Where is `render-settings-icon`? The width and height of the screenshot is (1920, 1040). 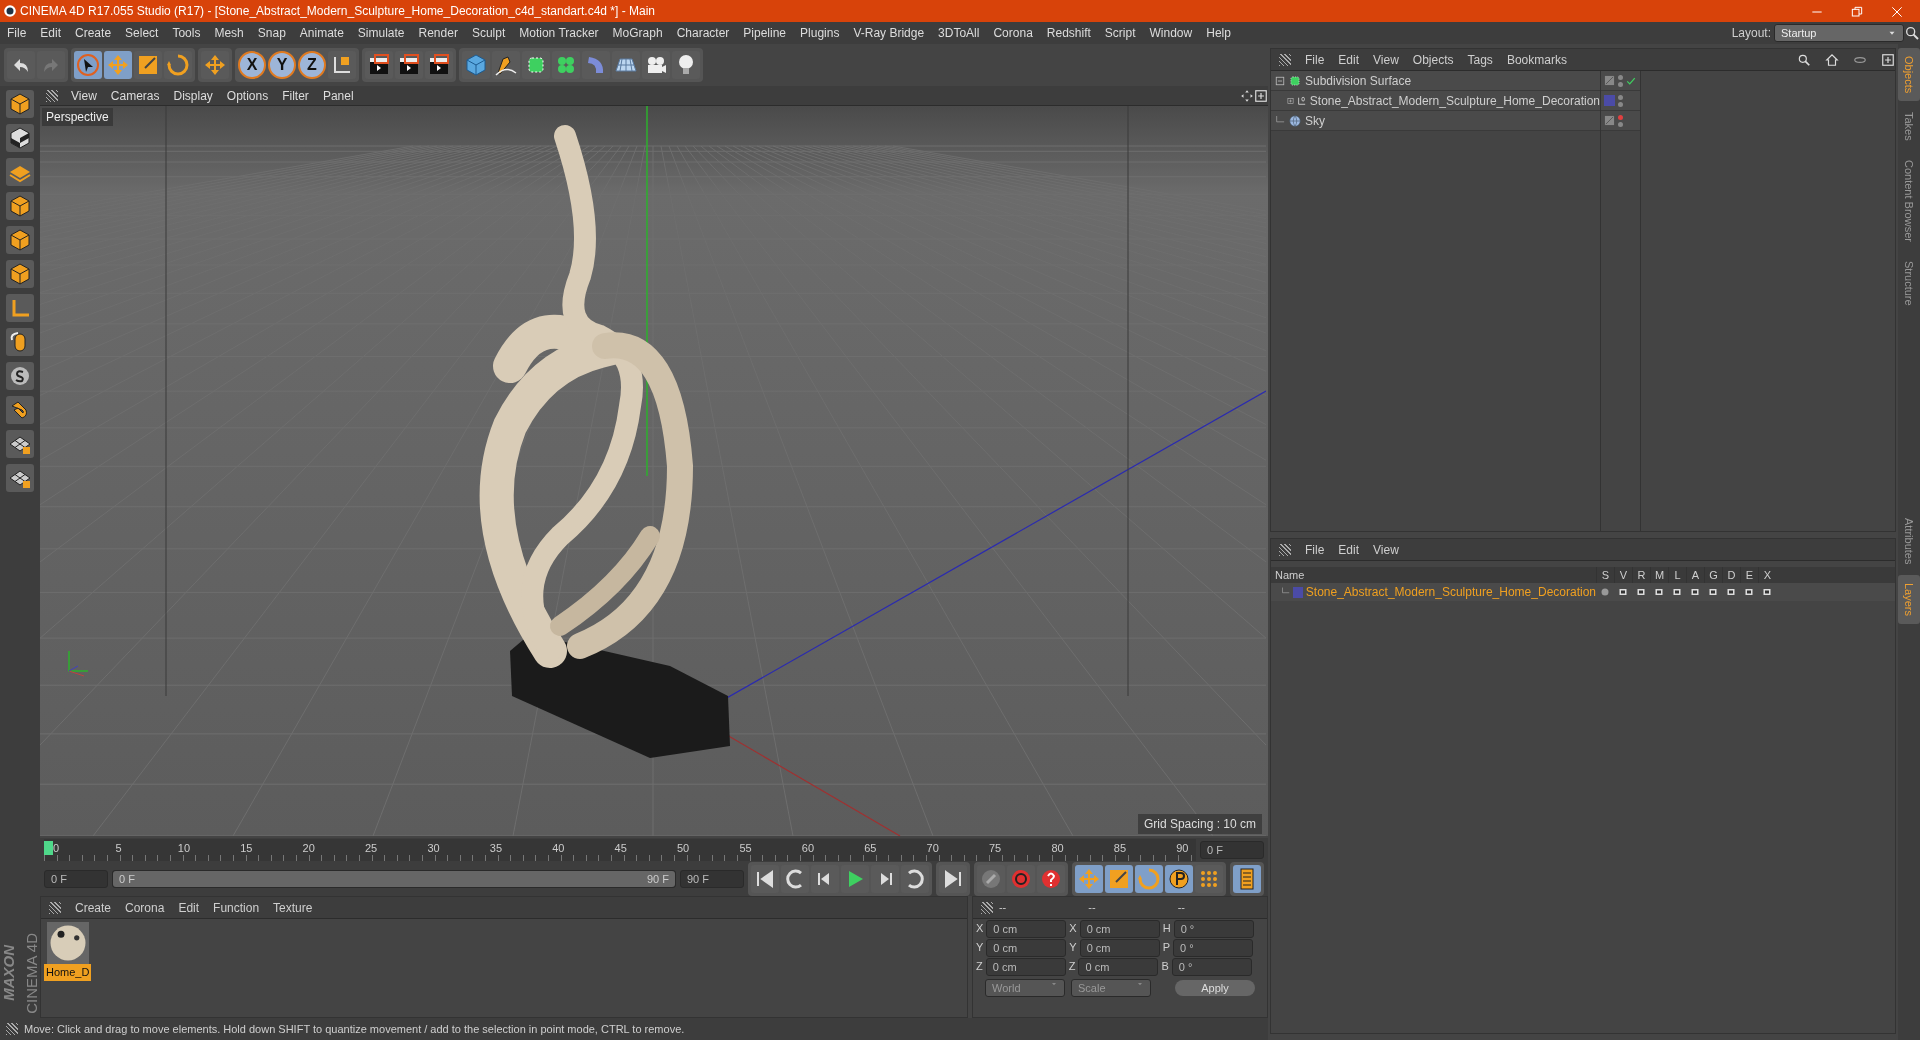 render-settings-icon is located at coordinates (439, 65).